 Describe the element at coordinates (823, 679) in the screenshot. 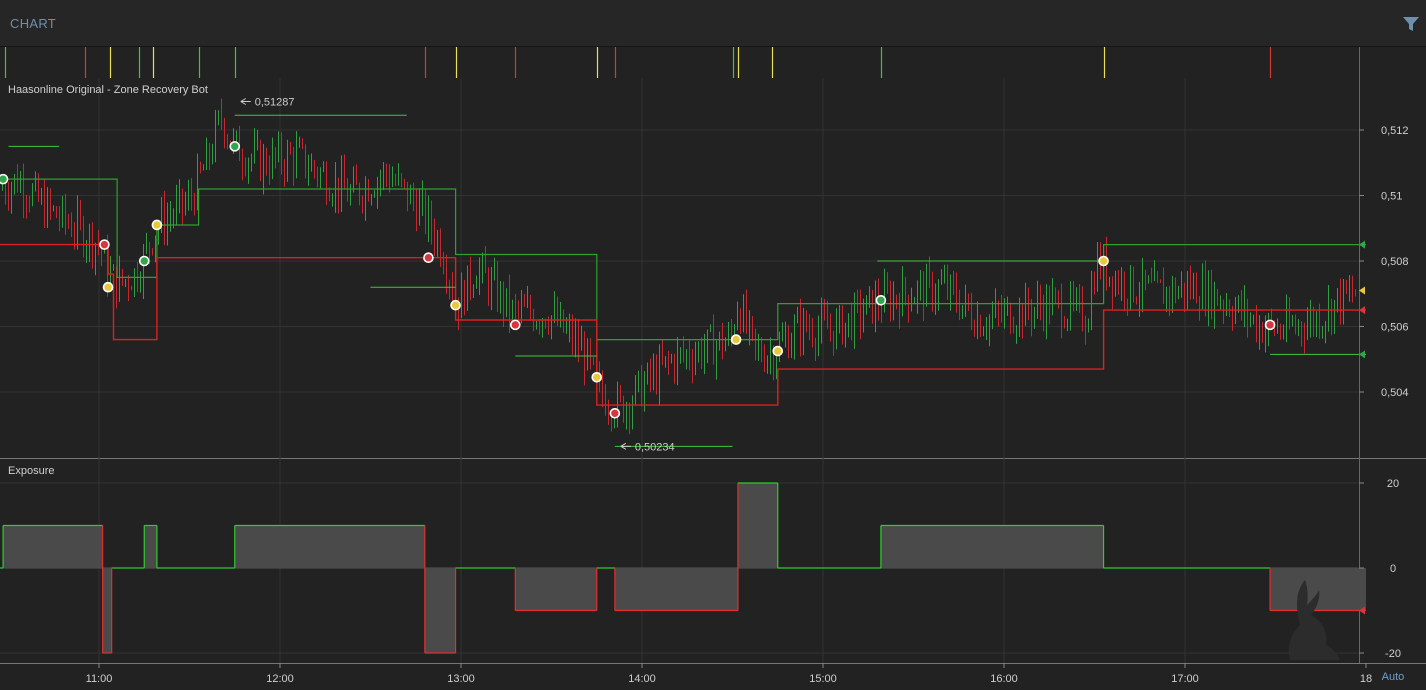

I see `x-tick-label: 15:00` at that location.